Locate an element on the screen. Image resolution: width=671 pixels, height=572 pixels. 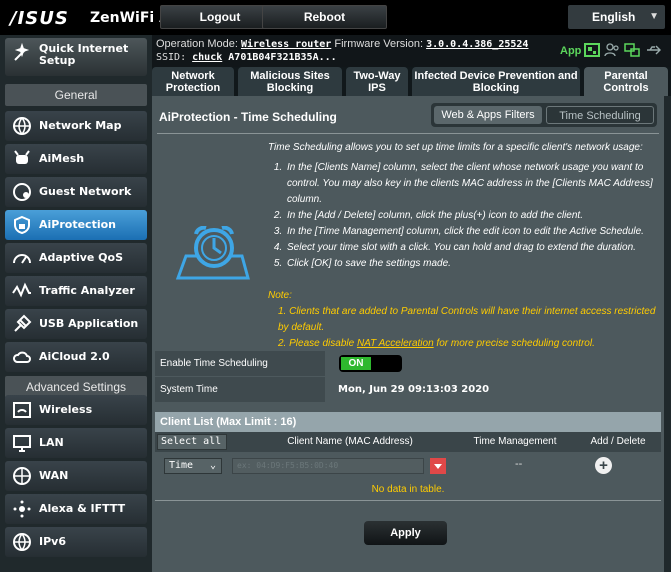
qr-app-icon is located at coordinates (592, 50).